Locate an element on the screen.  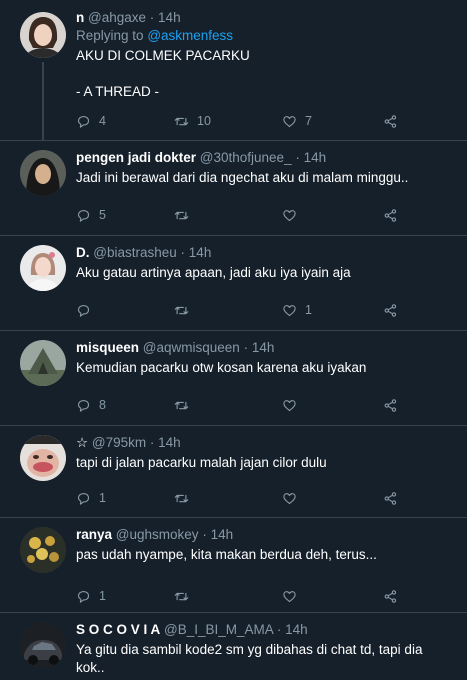
reply-count: 5 is located at coordinates (102, 215).